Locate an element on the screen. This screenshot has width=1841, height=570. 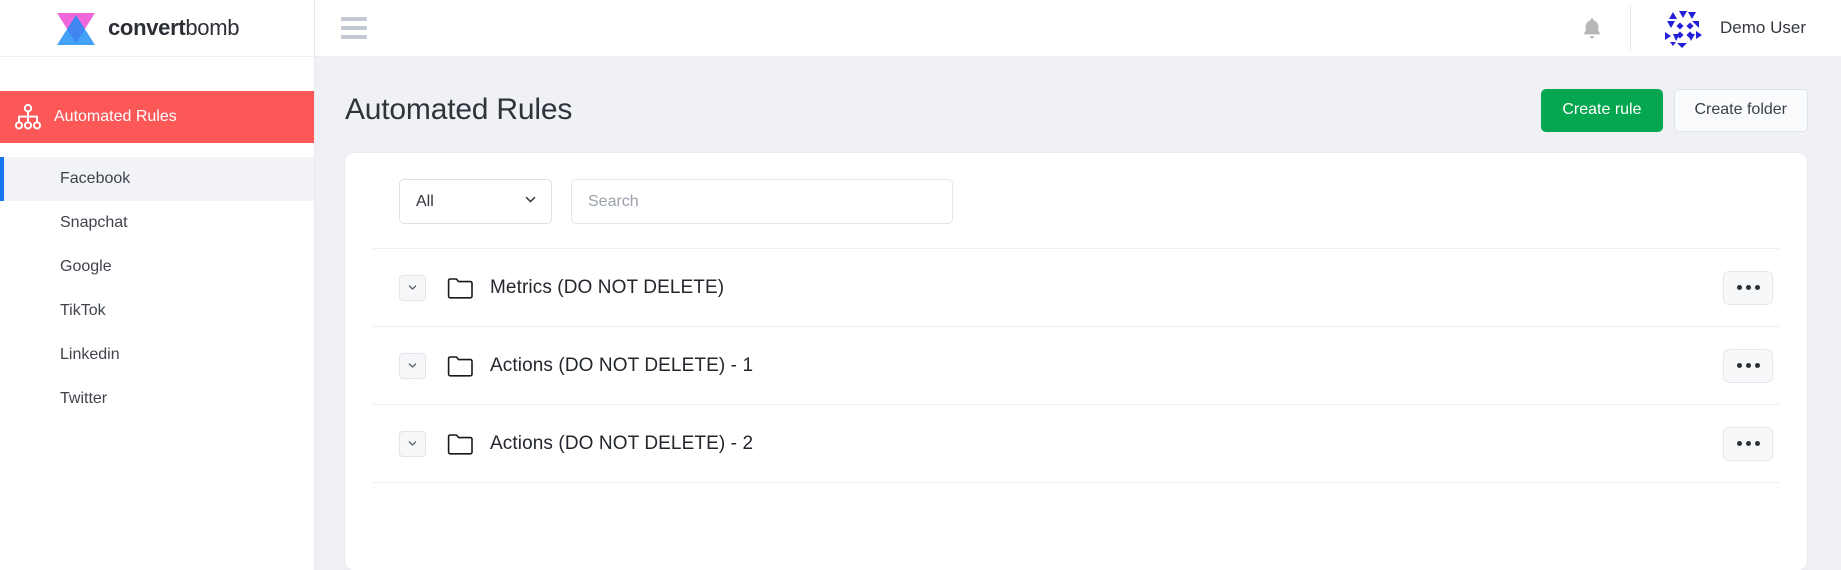
sidebar-section-automated-rules: Automated Rules is located at coordinates (157, 117).